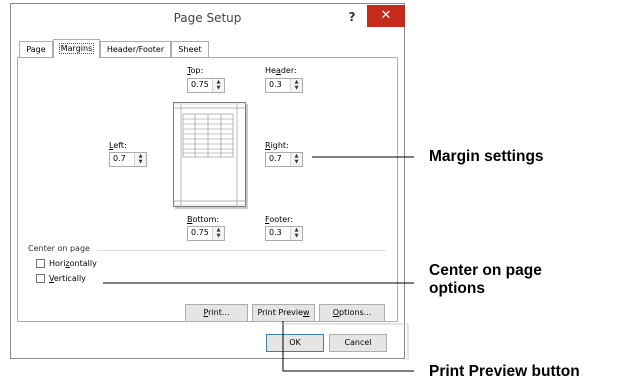 The height and width of the screenshot is (387, 636). I want to click on bottom-margin-spinner: 0.75 ▲ ▼, so click(206, 233).